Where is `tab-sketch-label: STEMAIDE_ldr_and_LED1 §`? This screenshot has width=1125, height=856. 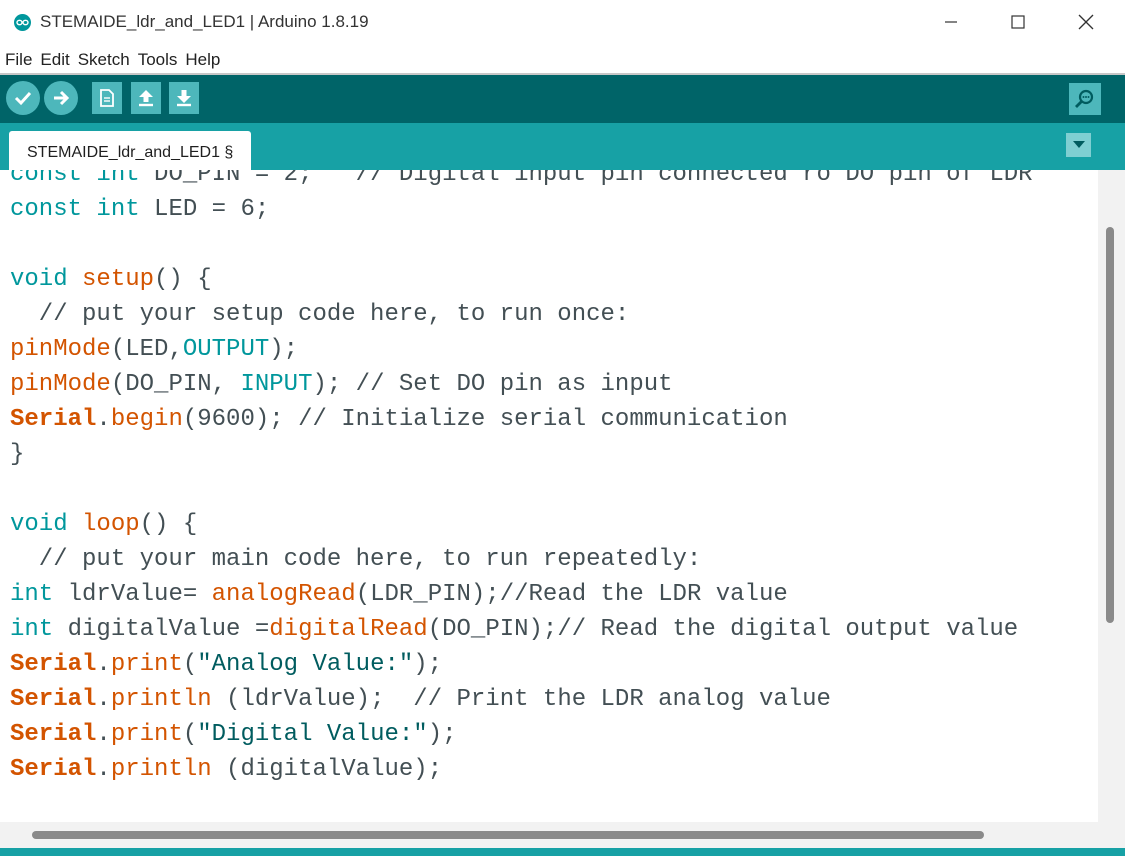
tab-sketch-label: STEMAIDE_ldr_and_LED1 § is located at coordinates (130, 152).